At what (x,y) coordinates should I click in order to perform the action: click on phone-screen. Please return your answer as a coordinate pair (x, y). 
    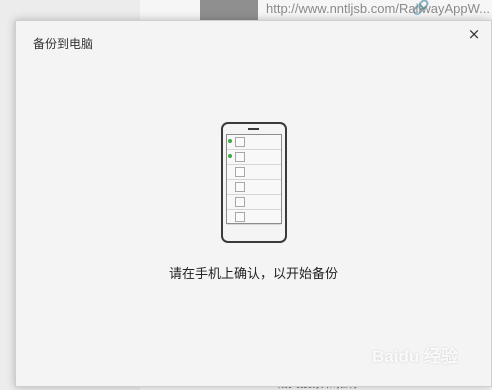
    Looking at the image, I should click on (254, 179).